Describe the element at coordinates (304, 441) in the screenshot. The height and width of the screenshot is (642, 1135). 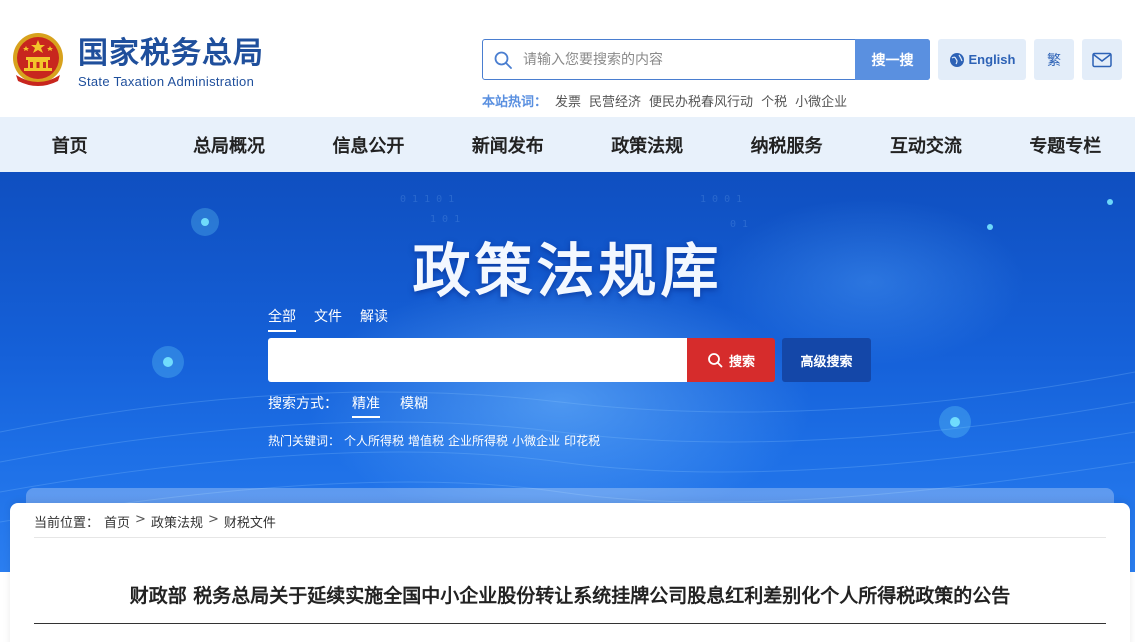
I see `hot-keywords-label: 热门关键词：` at that location.